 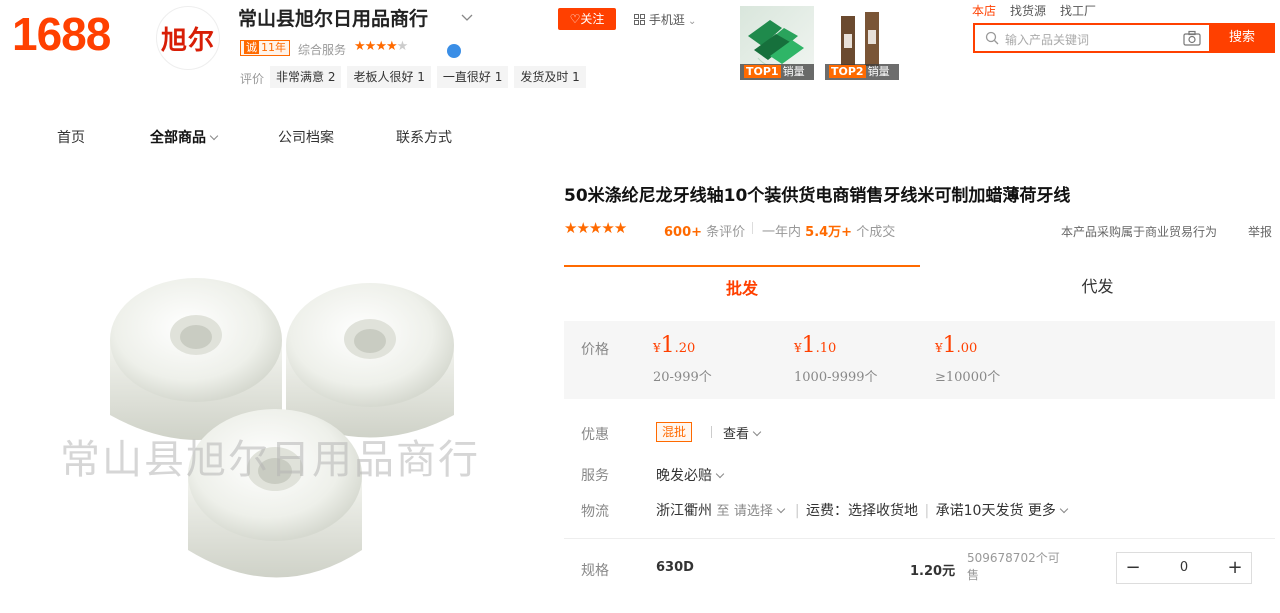 I want to click on camera-icon, so click(x=1192, y=40).